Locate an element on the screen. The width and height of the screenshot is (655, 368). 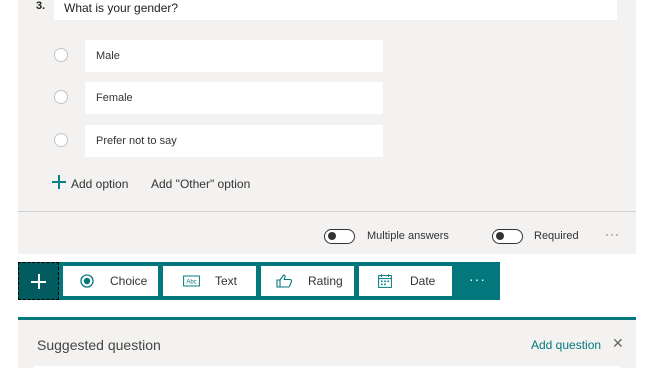
rating-label: Rating is located at coordinates (325, 281).